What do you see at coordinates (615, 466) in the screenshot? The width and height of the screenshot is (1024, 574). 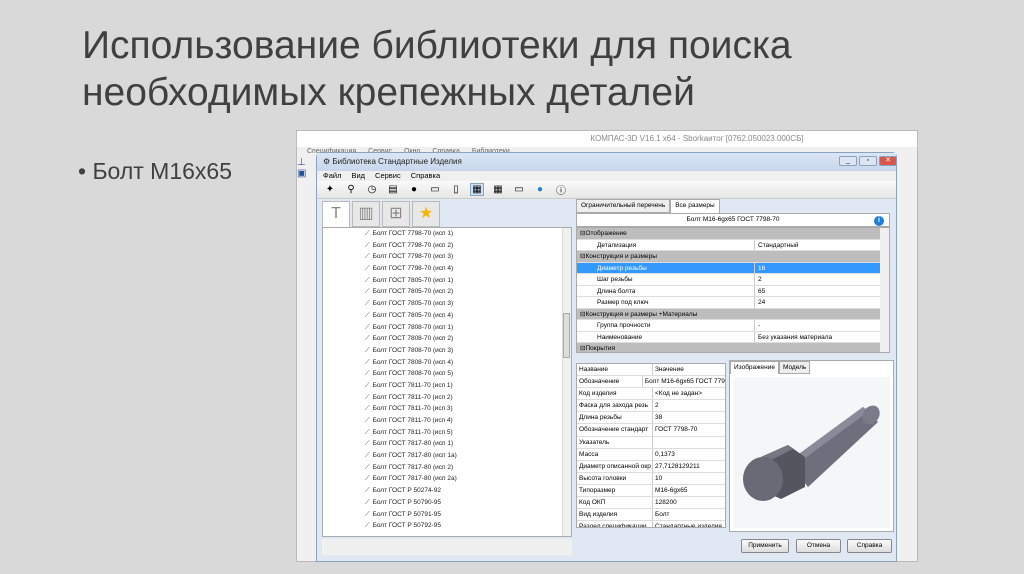 I see `param-name: Диаметр описанной окр` at bounding box center [615, 466].